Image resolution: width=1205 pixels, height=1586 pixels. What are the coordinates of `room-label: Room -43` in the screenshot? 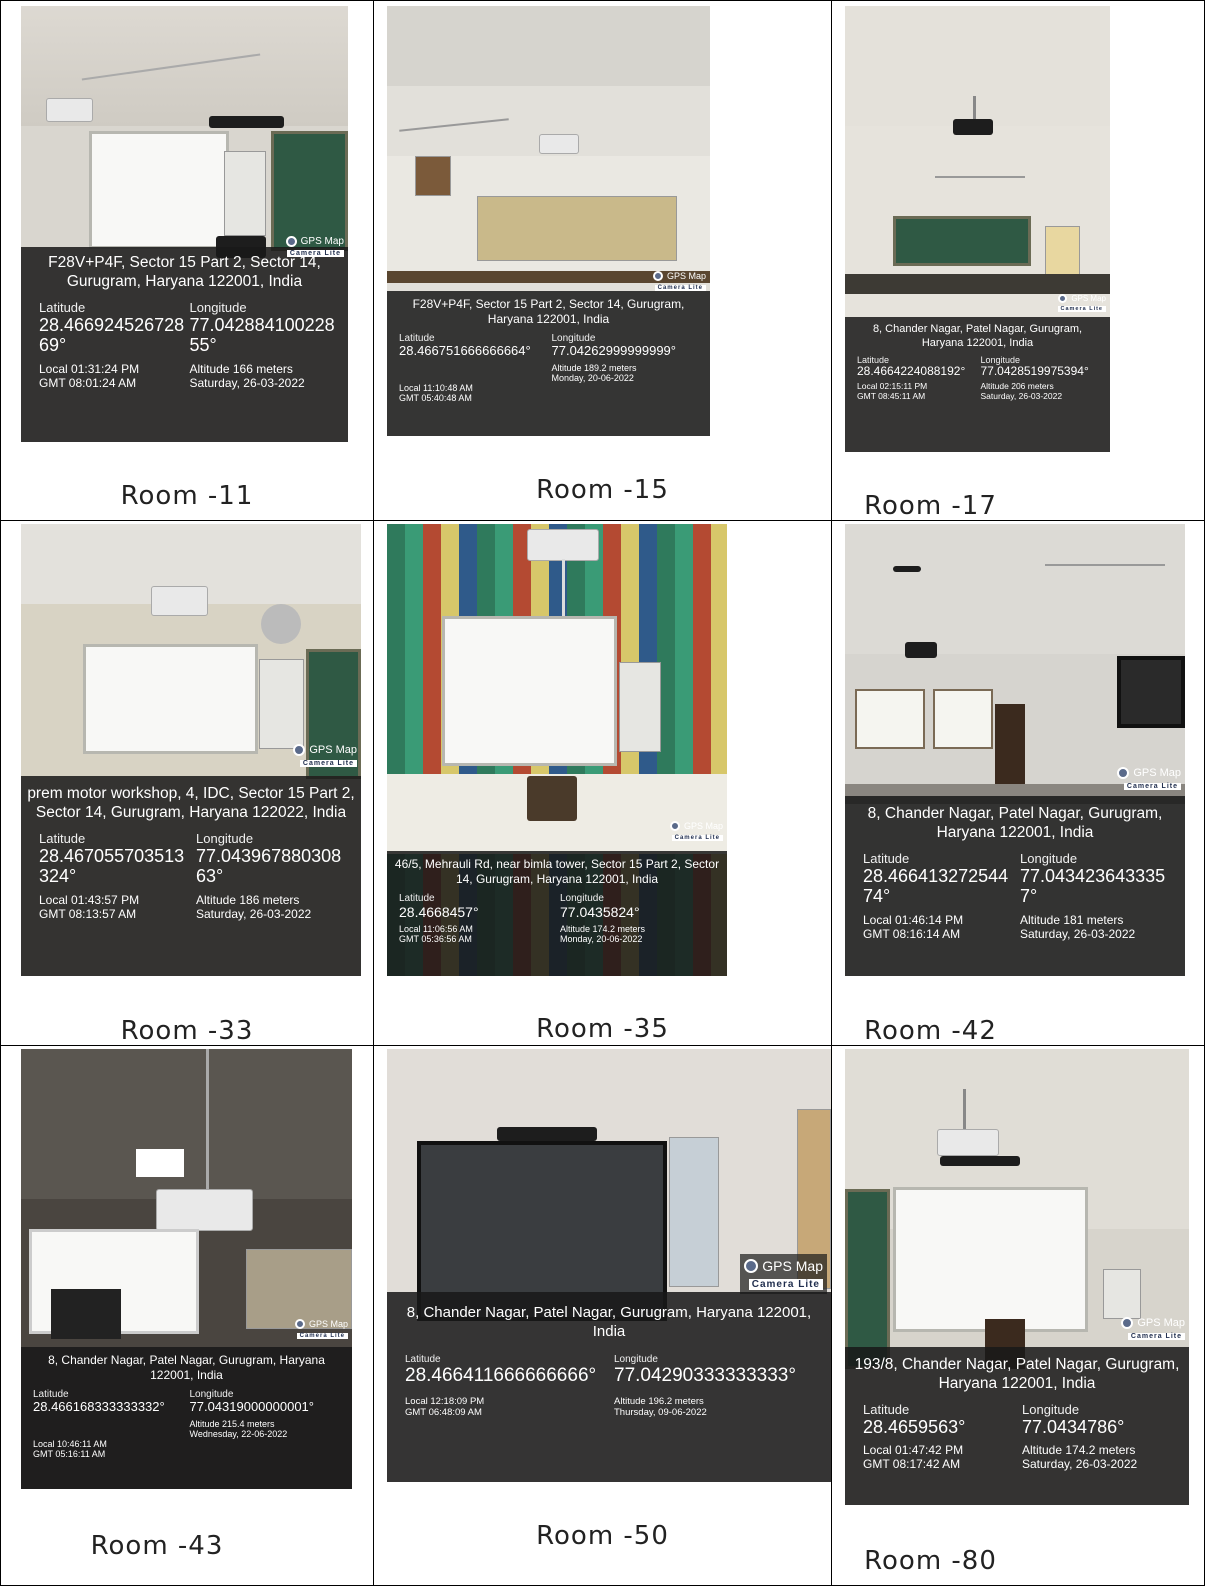 It's located at (157, 1546).